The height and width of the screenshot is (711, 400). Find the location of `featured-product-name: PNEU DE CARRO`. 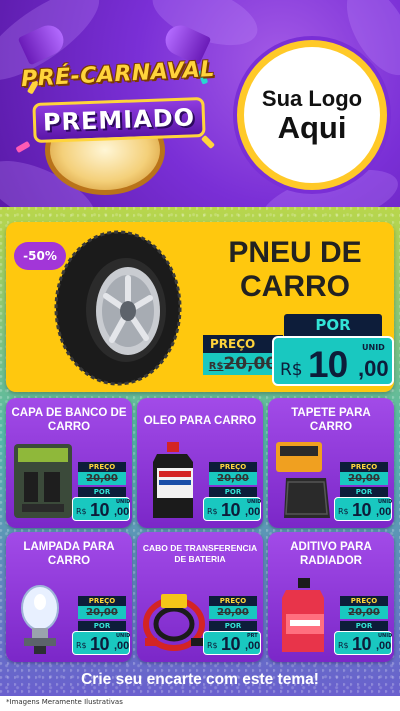

featured-product-name: PNEU DE CARRO is located at coordinates (295, 270).